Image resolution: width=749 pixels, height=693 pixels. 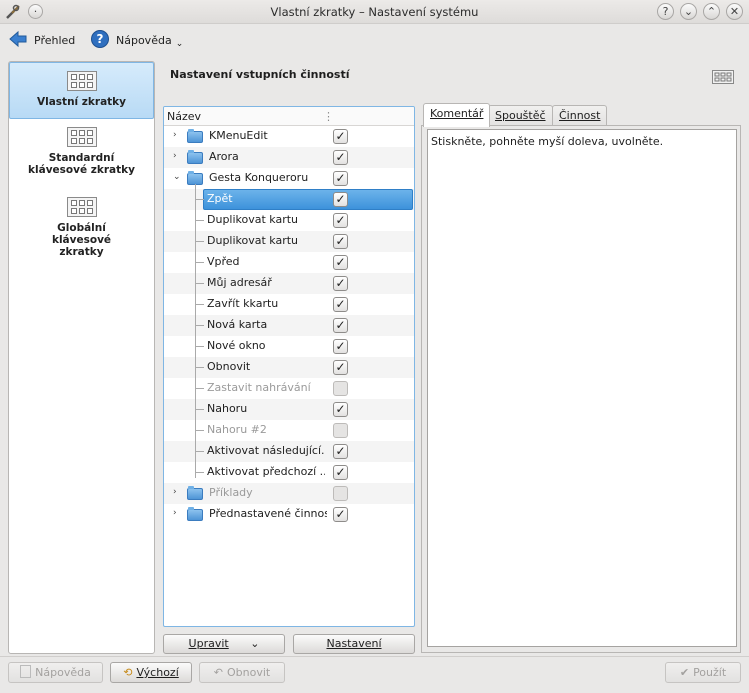 What do you see at coordinates (289, 409) in the screenshot?
I see `tree-row: Nahoru ✓` at bounding box center [289, 409].